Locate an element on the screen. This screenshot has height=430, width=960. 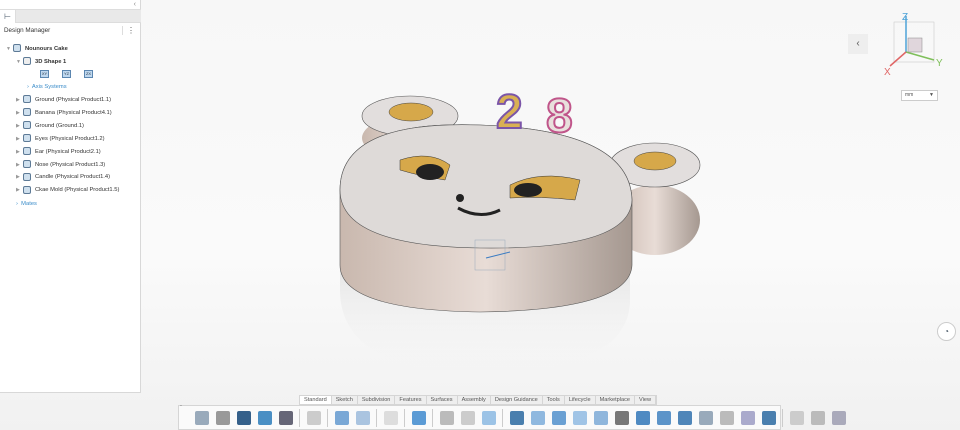
loft-icon is located at coordinates (579, 417).